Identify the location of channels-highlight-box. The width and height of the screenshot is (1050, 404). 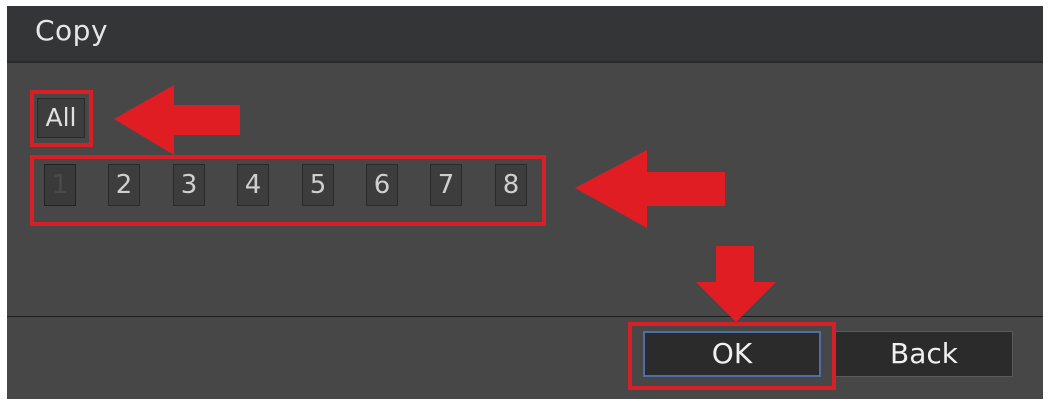
(288, 190).